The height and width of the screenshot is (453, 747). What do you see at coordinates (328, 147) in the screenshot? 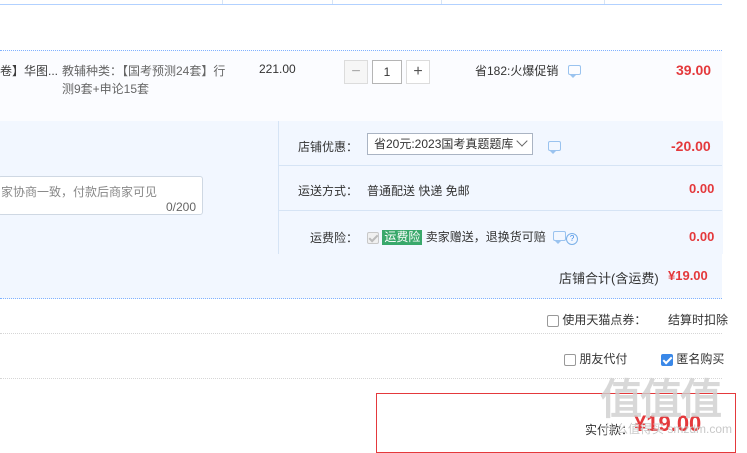
I see `shop-discount-label: 店铺优惠：` at bounding box center [328, 147].